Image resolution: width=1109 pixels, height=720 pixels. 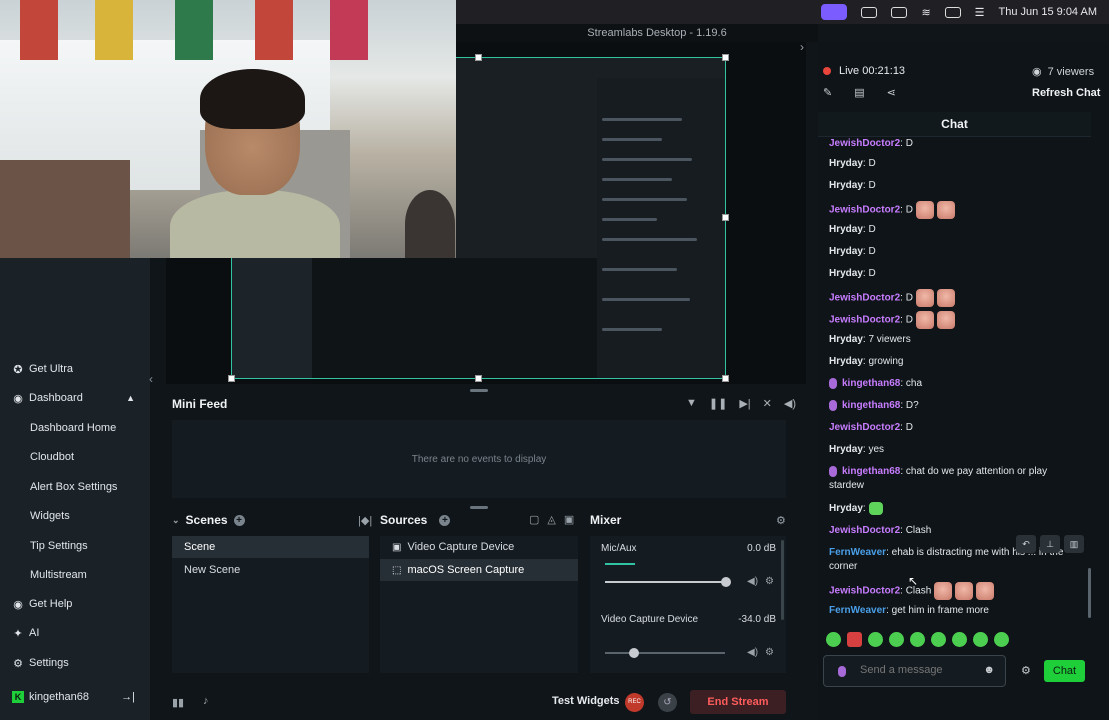 What do you see at coordinates (954, 124) in the screenshot?
I see `tab-chat: Chat` at bounding box center [954, 124].